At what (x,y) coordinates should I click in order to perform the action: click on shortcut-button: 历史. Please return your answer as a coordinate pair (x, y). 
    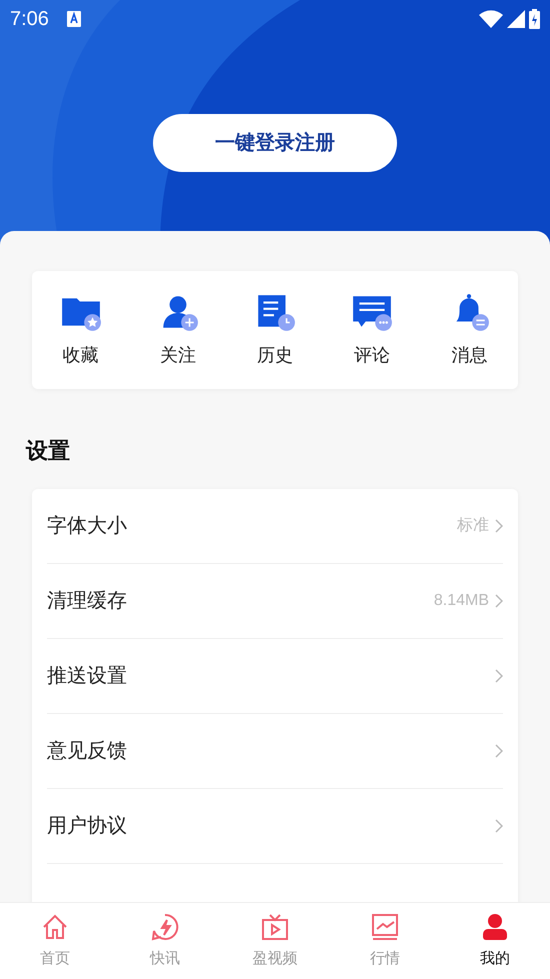
    Looking at the image, I should click on (274, 330).